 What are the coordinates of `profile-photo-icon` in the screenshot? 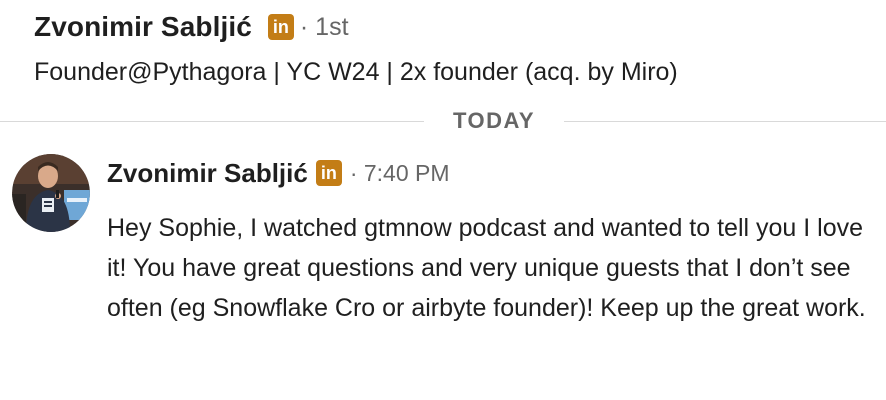 It's located at (51, 193).